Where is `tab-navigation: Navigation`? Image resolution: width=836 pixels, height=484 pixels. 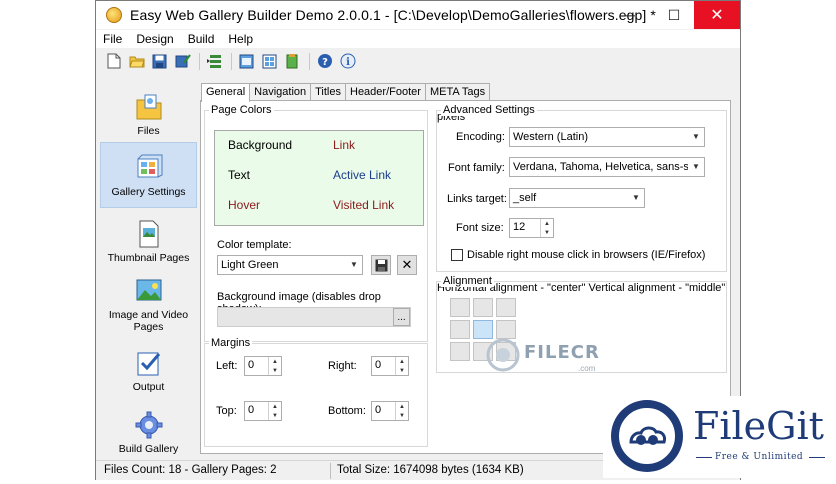
tab-navigation: Navigation is located at coordinates (280, 92).